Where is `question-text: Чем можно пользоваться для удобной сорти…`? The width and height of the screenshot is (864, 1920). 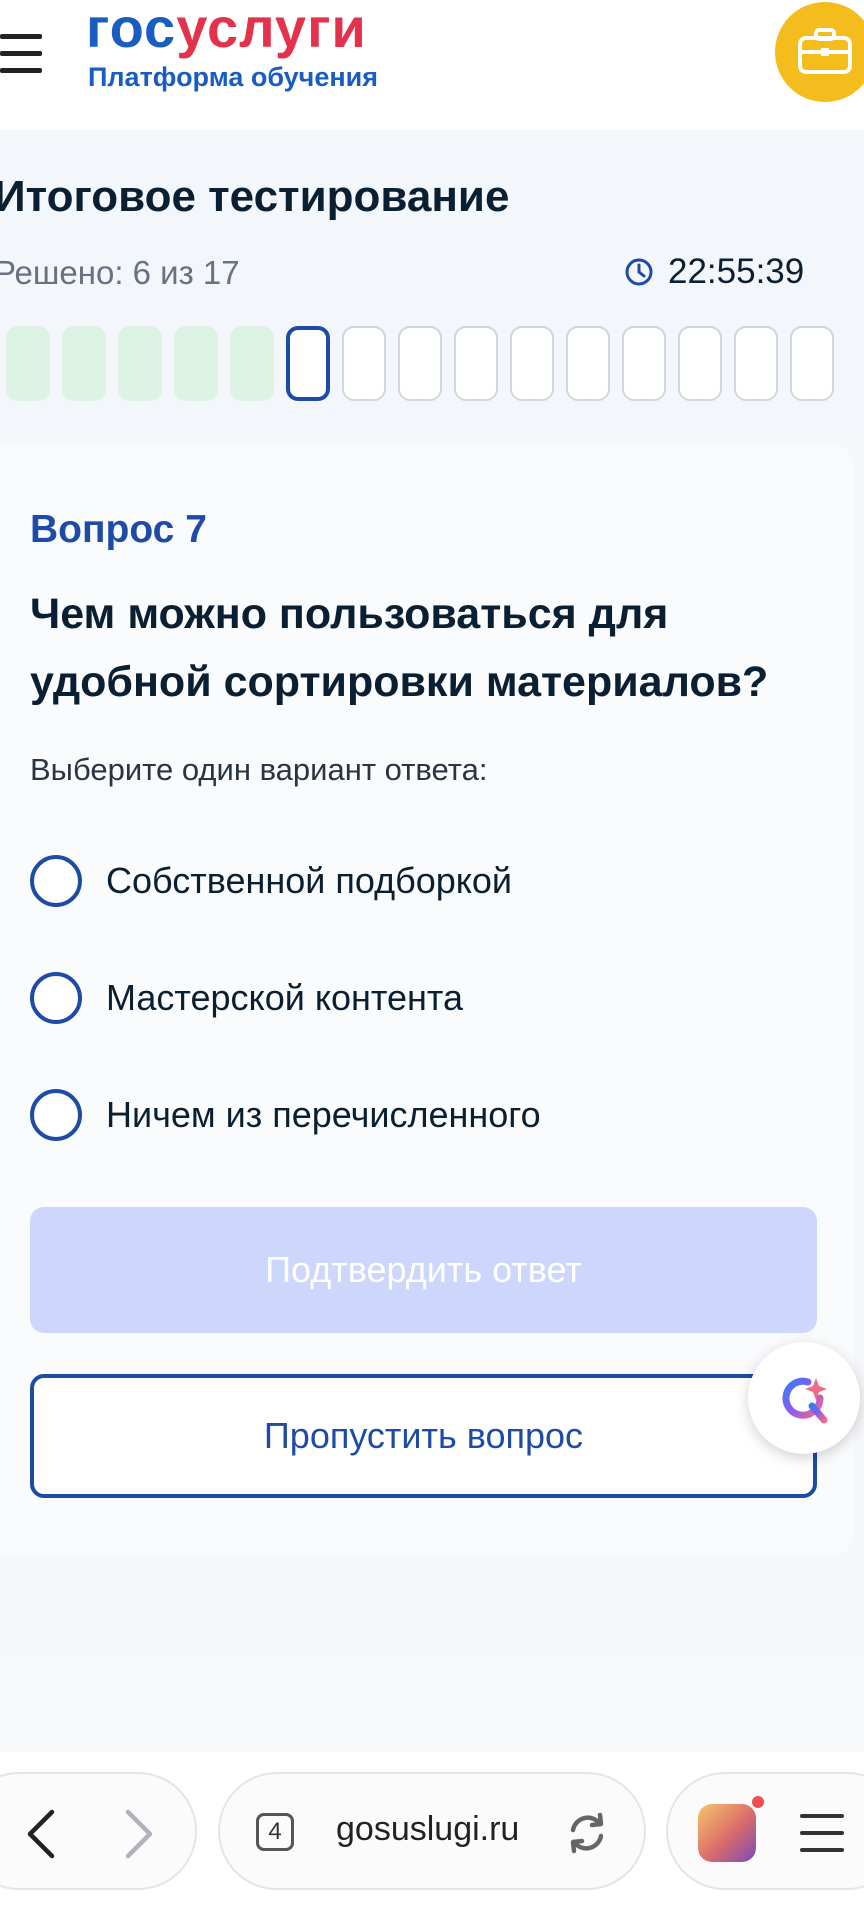 question-text: Чем можно пользоваться для удобной сорти… is located at coordinates (399, 648).